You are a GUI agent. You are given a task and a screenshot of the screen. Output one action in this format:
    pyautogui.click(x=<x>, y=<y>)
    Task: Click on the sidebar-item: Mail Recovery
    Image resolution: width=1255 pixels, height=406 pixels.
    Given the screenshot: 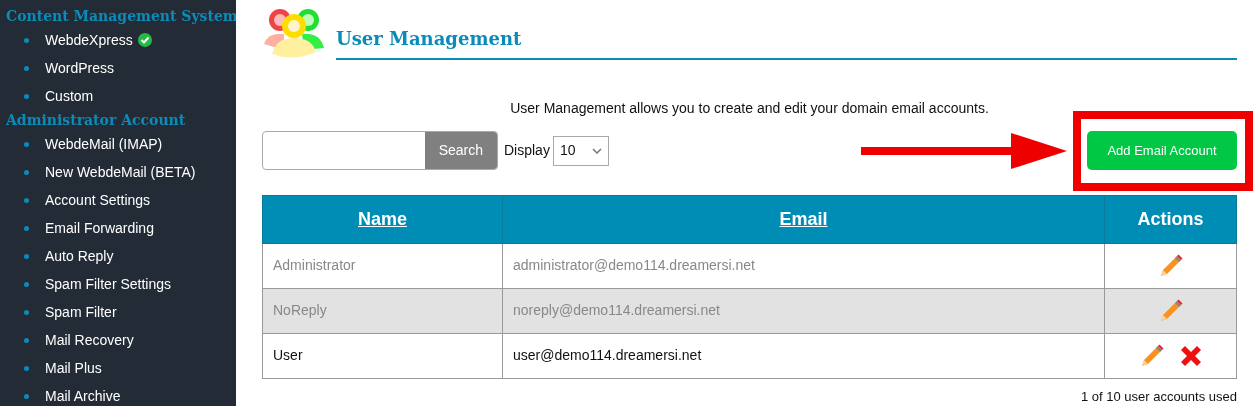 What is the action you would take?
    pyautogui.click(x=89, y=340)
    